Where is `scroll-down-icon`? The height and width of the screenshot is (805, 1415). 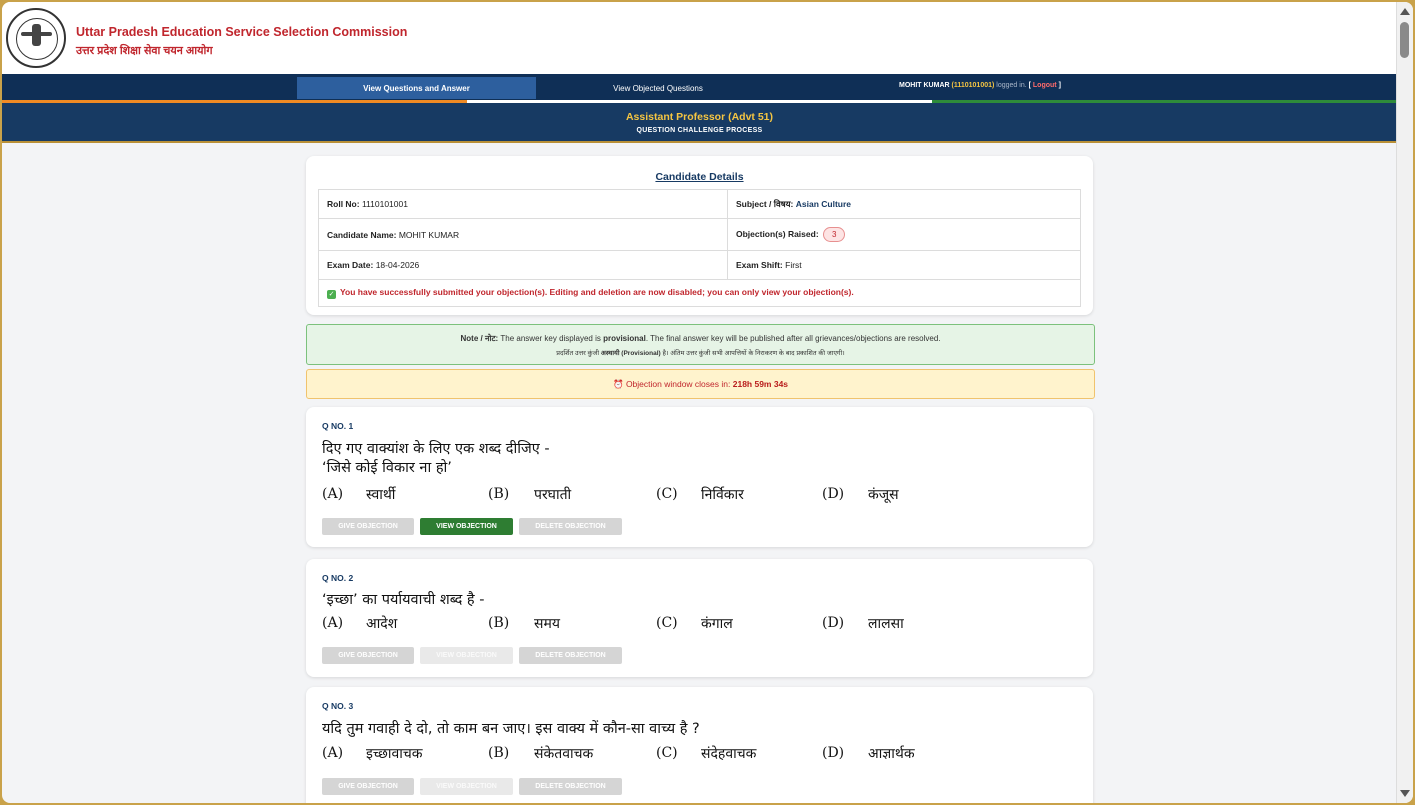 scroll-down-icon is located at coordinates (1405, 793).